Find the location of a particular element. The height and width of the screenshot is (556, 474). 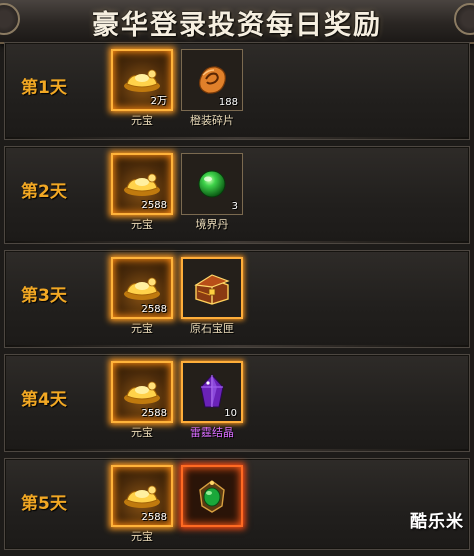

reward-item: 188 橙装碎片 is located at coordinates (213, 88).